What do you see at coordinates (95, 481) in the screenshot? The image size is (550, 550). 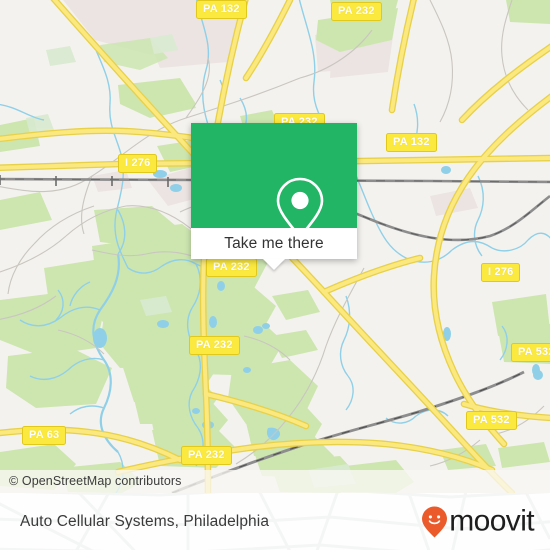 I see `attribution-text: © OpenStreetMap contributors` at bounding box center [95, 481].